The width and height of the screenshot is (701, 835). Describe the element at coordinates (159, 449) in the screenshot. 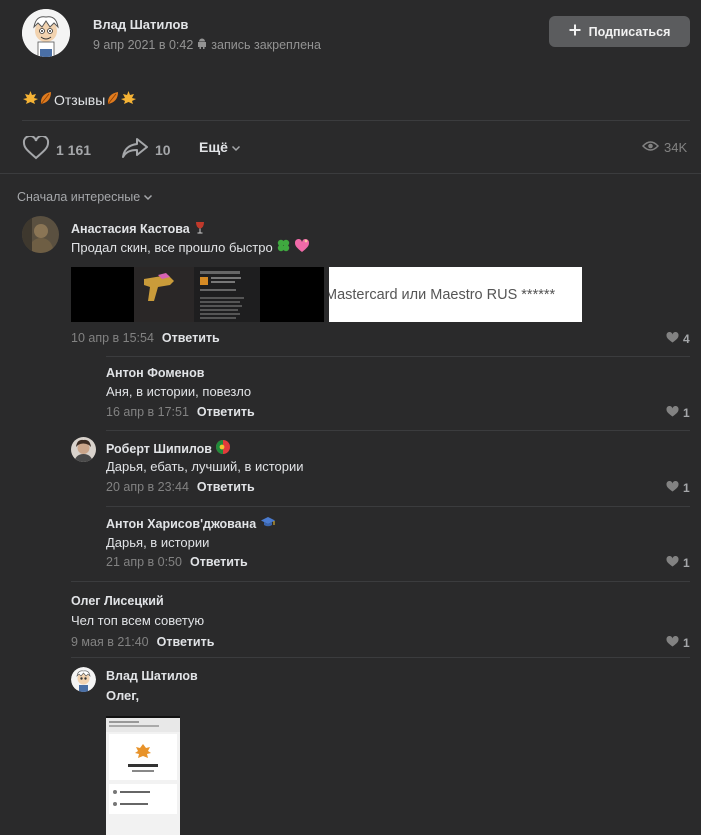

I see `comment-author-name: Роберт Шипилов` at that location.